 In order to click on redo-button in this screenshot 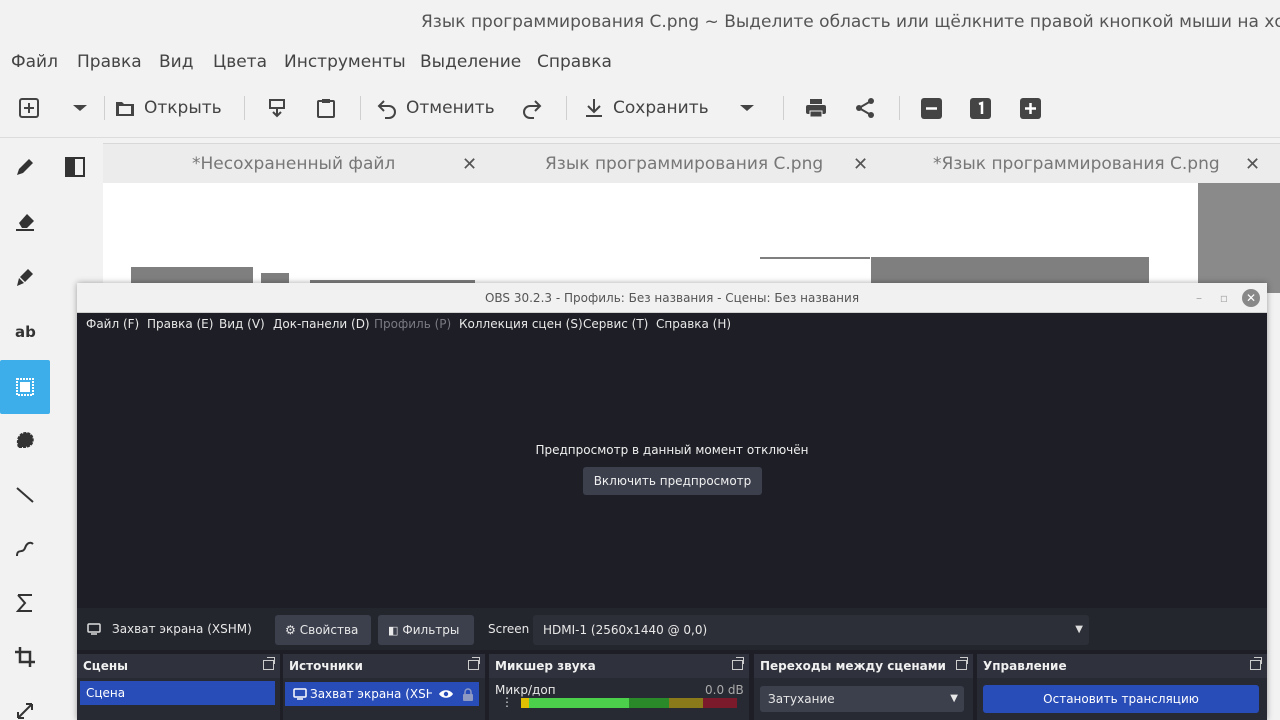, I will do `click(532, 108)`.